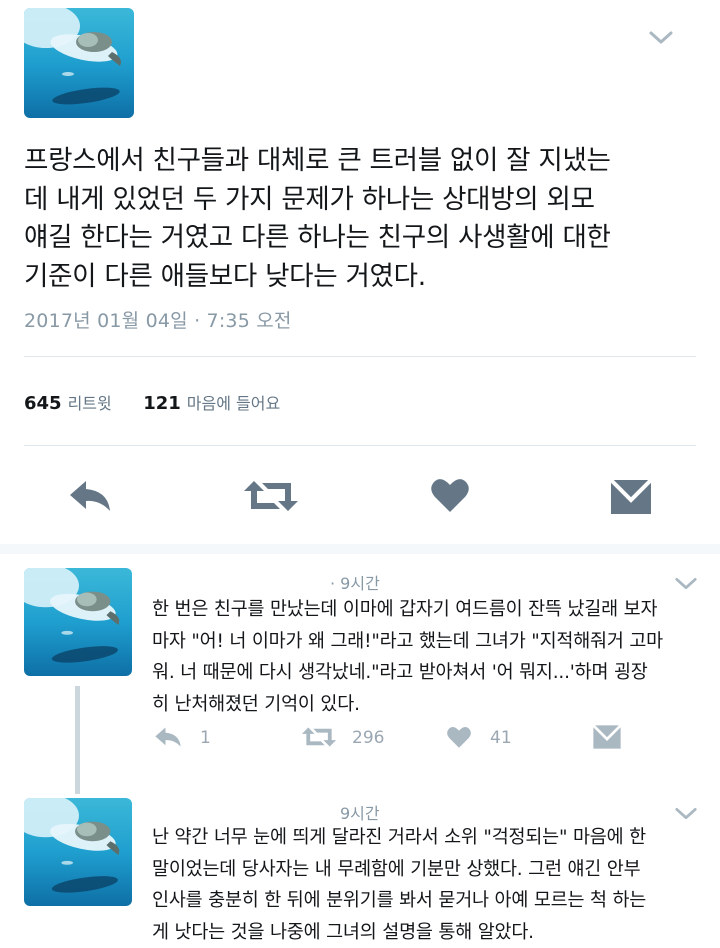 This screenshot has width=720, height=948. Describe the element at coordinates (77, 740) in the screenshot. I see `thread-line` at that location.